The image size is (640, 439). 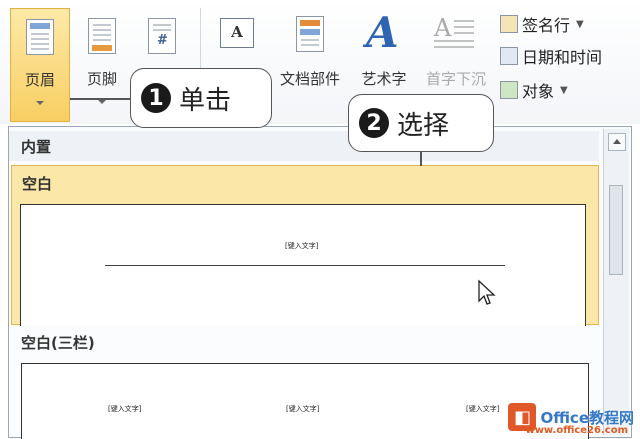 What do you see at coordinates (162, 36) in the screenshot?
I see `page-number-icon: #` at bounding box center [162, 36].